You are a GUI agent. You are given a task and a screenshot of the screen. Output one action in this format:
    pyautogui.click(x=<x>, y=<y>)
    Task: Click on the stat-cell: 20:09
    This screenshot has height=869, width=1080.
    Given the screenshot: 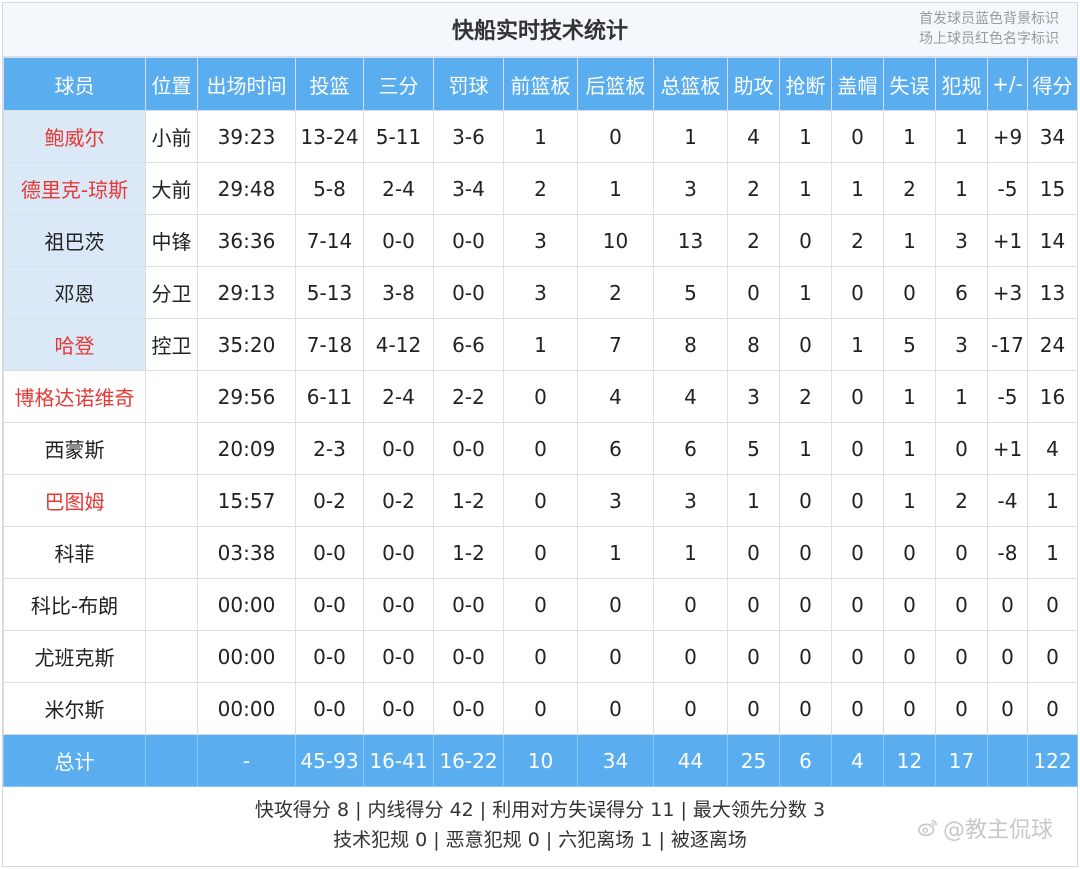 What is the action you would take?
    pyautogui.click(x=246, y=448)
    